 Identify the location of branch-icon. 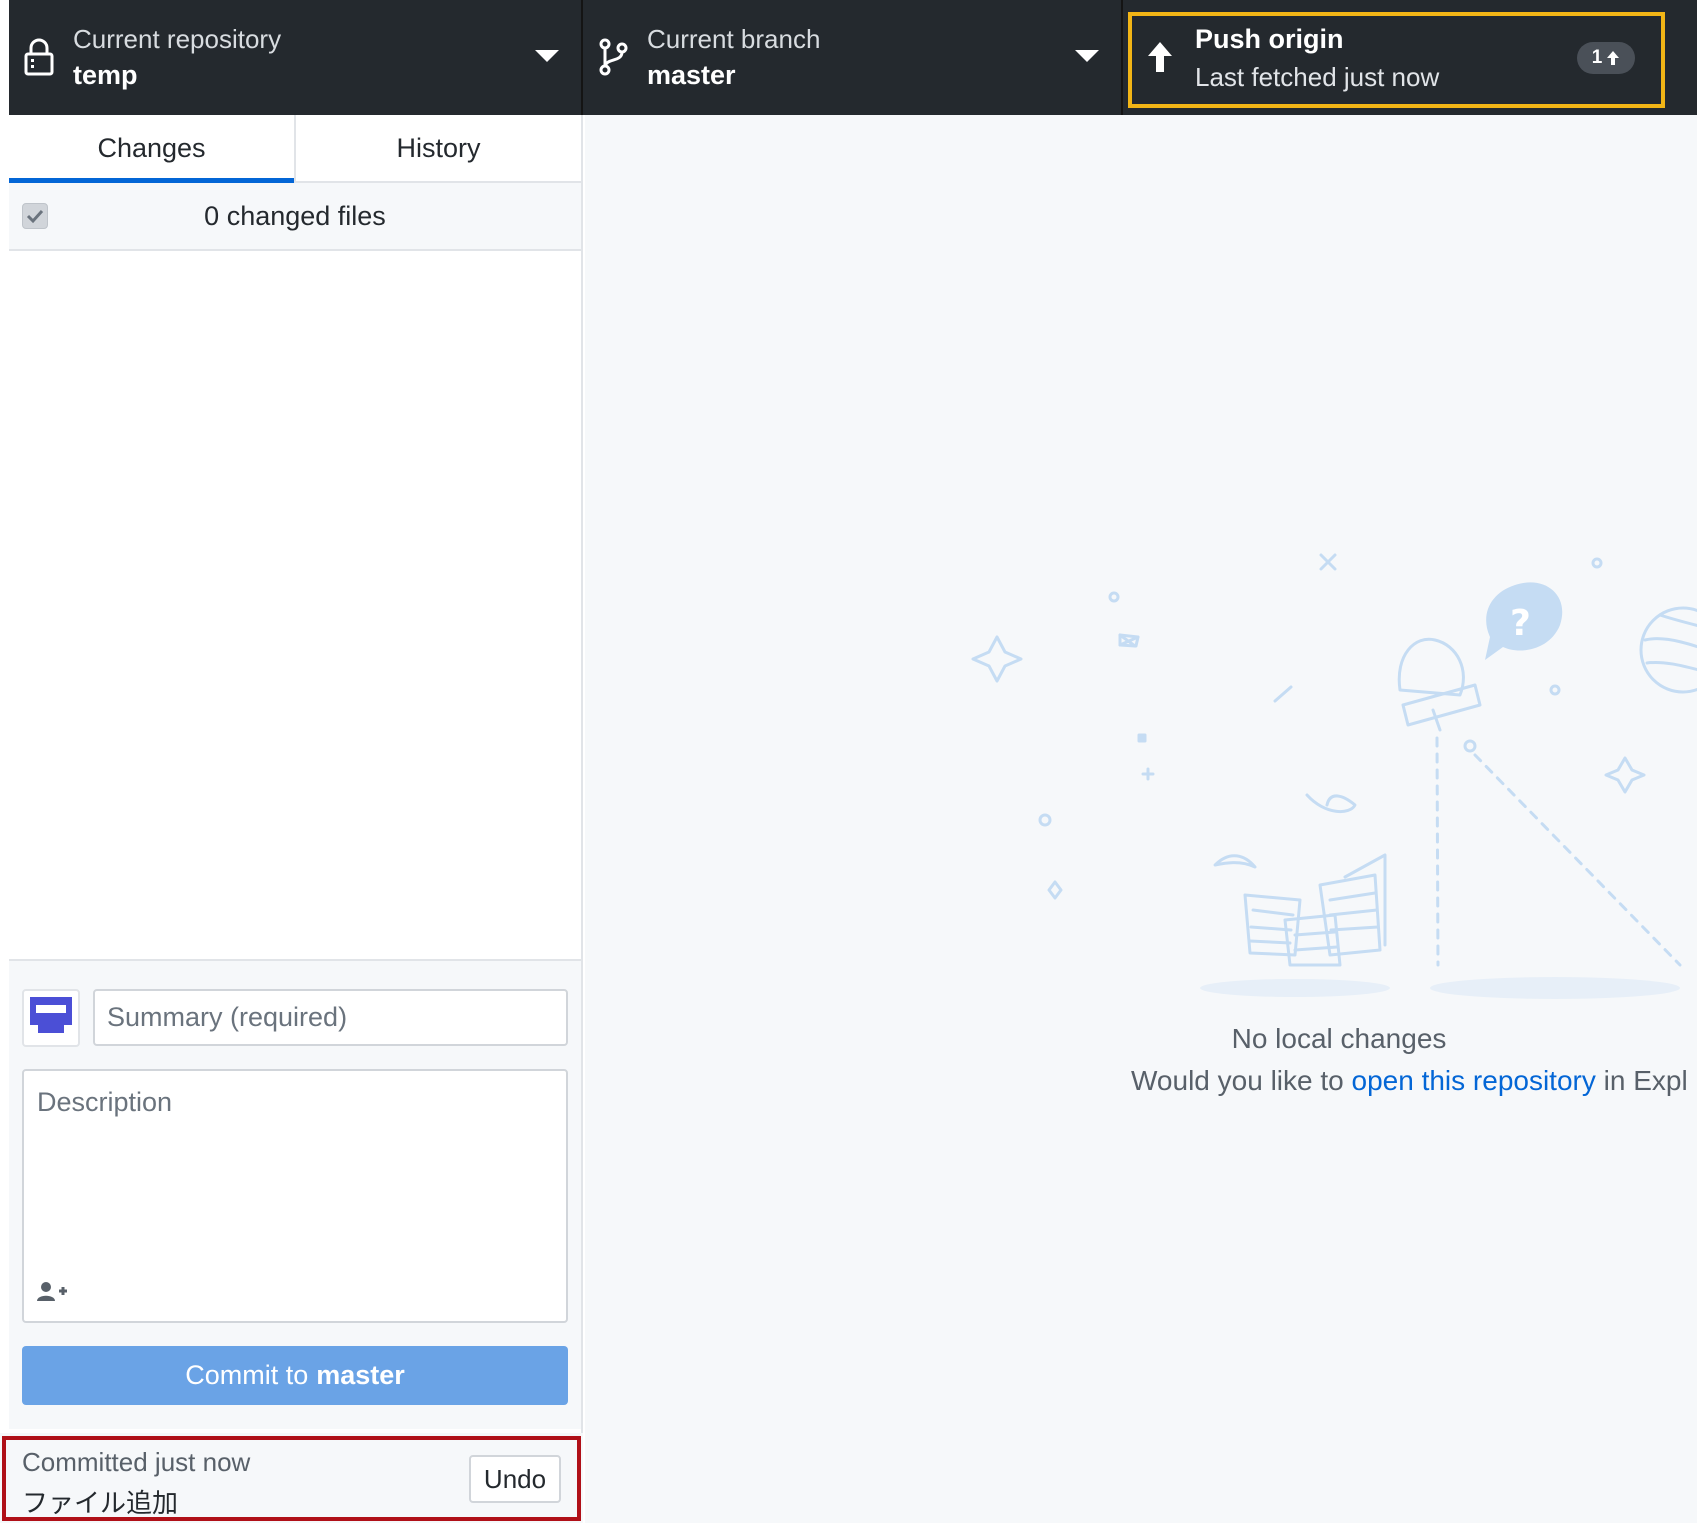
(613, 57).